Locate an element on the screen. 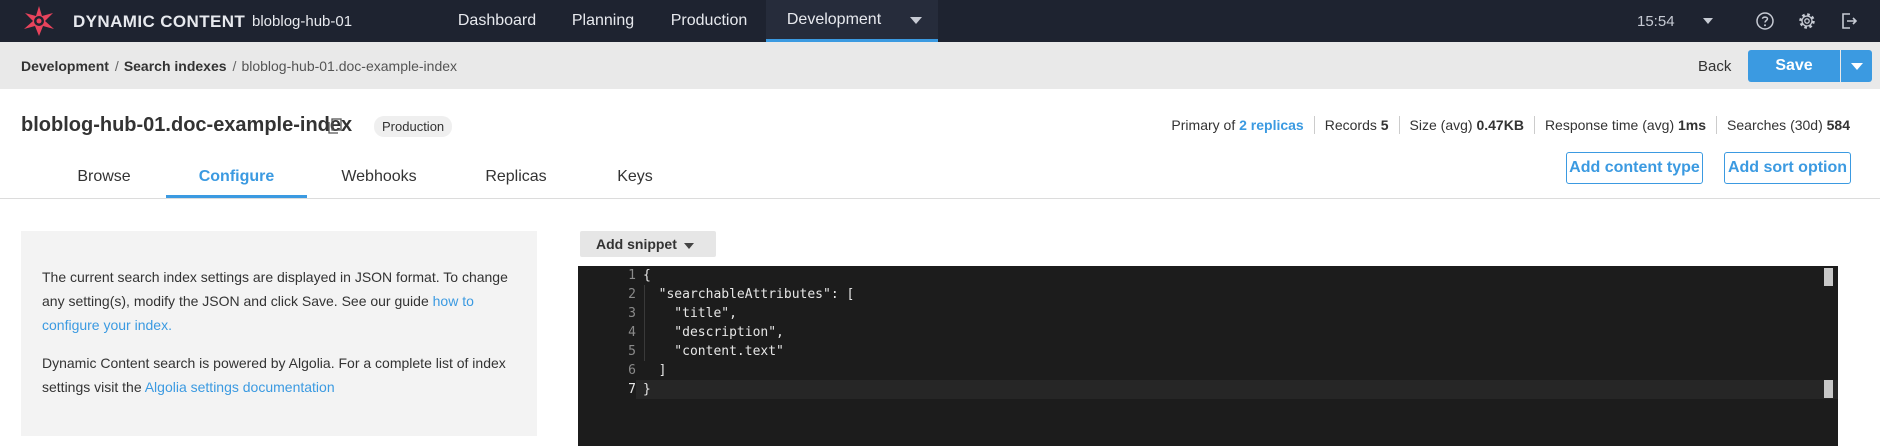  breadcrumb-development: Development is located at coordinates (65, 66).